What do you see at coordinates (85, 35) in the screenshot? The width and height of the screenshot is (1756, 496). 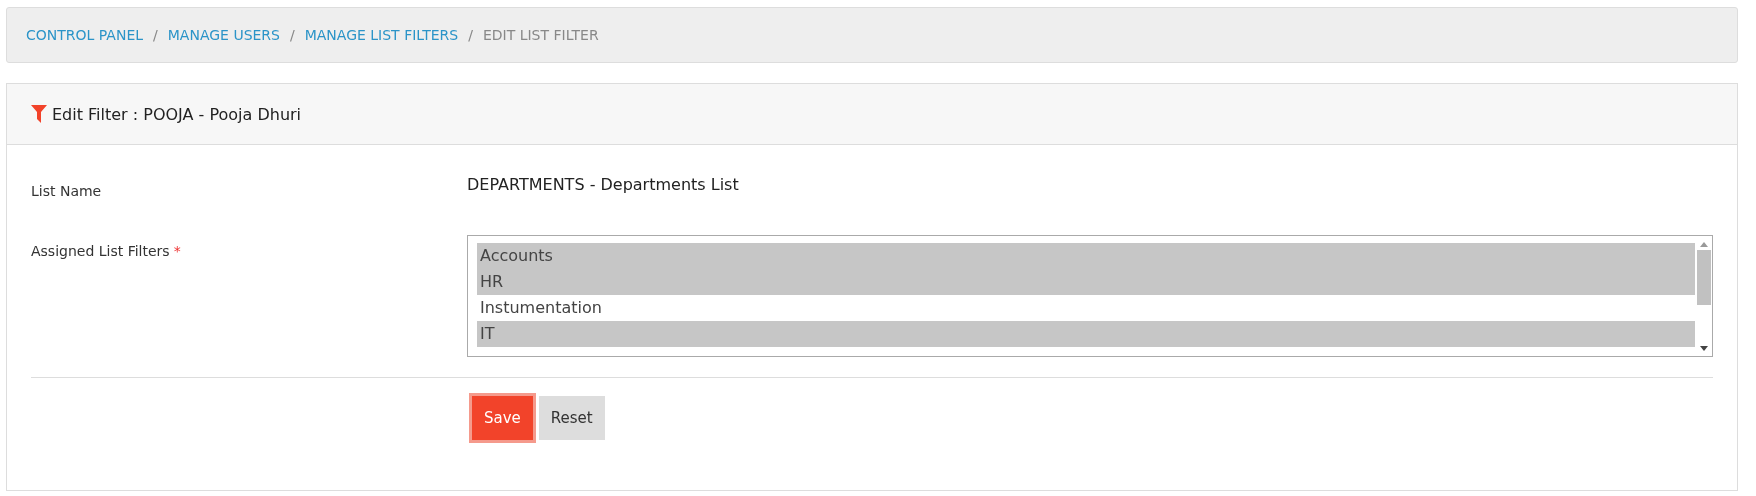 I see `breadcrumb-link: CONTROL PANEL` at bounding box center [85, 35].